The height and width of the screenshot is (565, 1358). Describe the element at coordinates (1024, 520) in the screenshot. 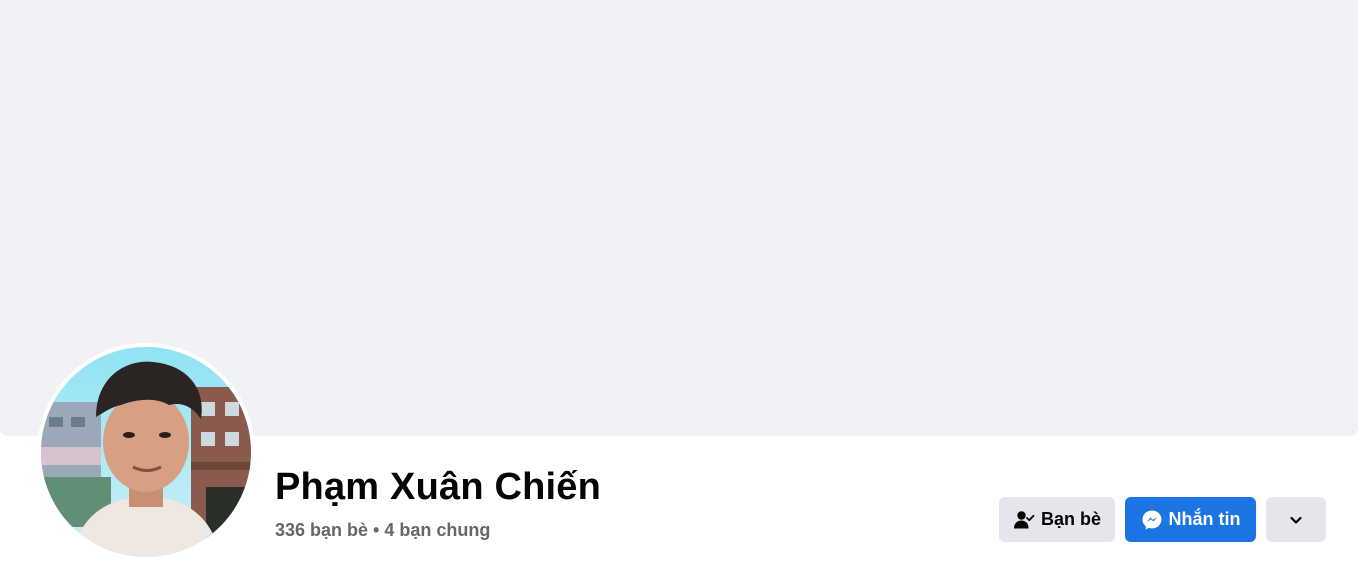

I see `person-check-icon` at that location.